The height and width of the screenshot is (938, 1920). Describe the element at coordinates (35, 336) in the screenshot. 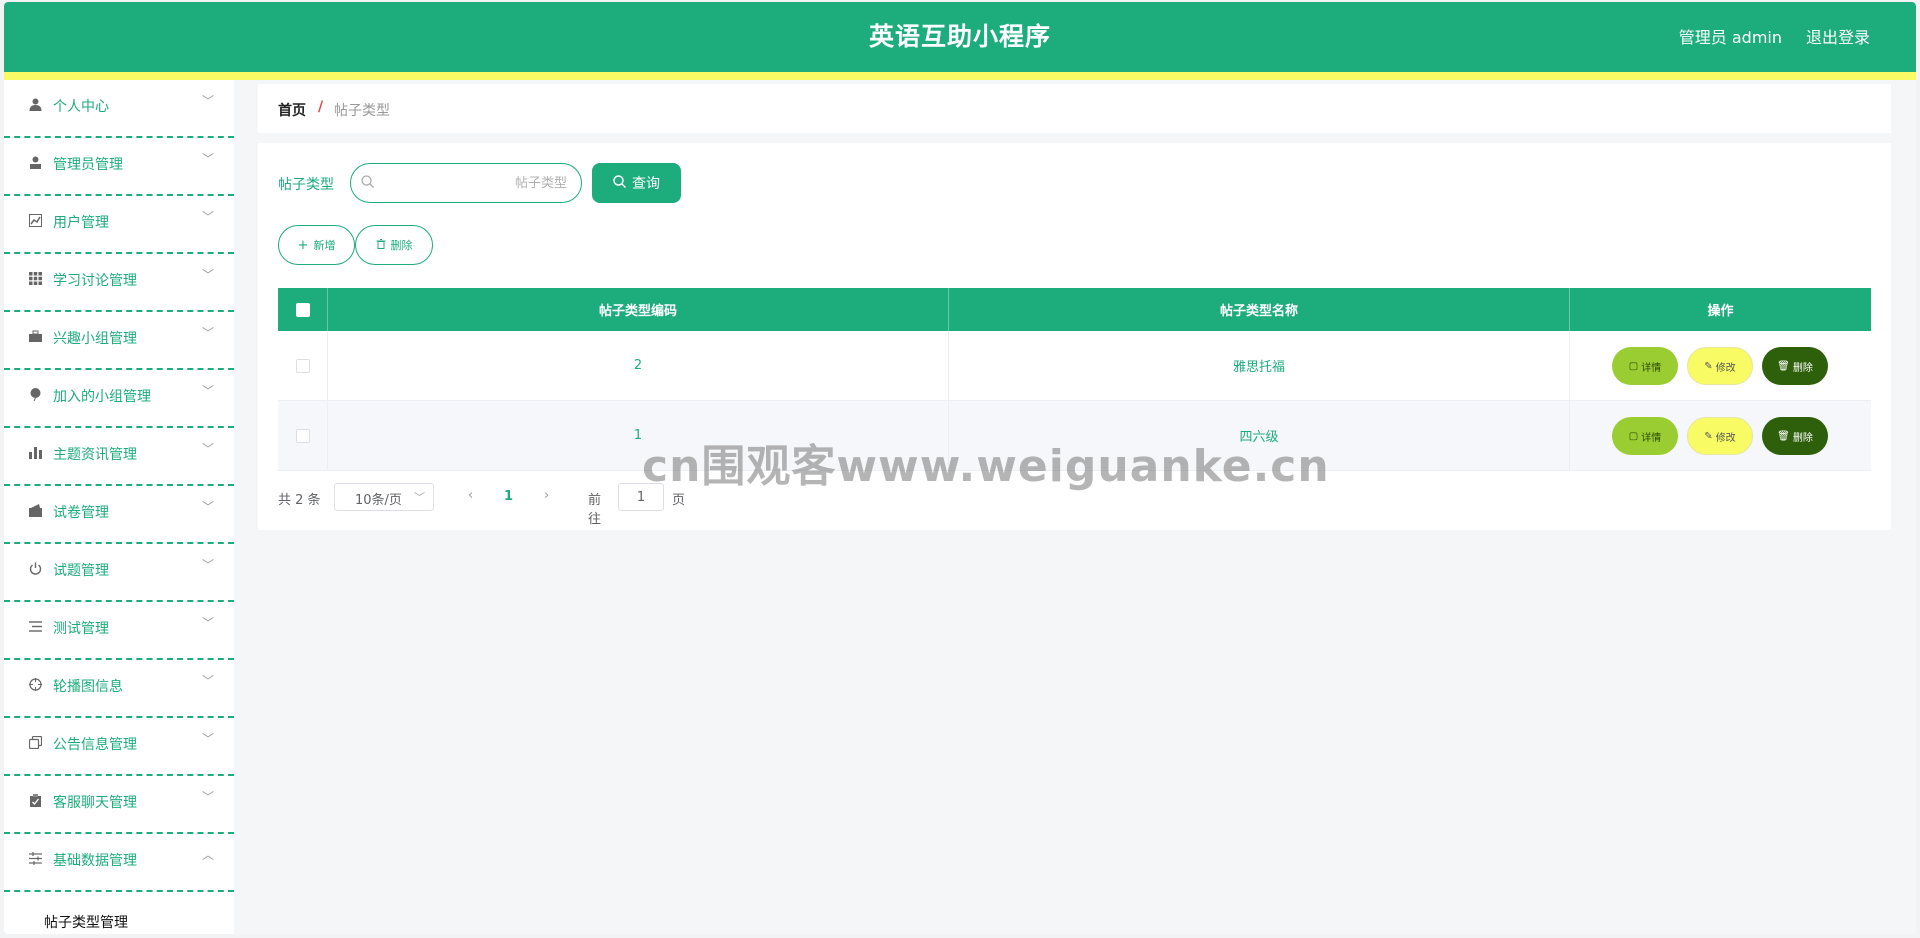

I see `briefcase-icon` at that location.